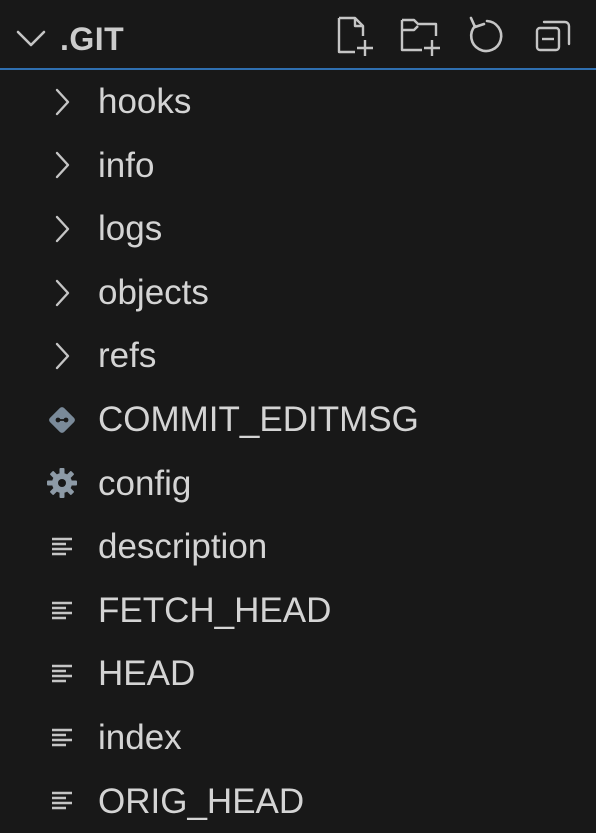 This screenshot has width=596, height=833. Describe the element at coordinates (298, 356) in the screenshot. I see `tree-folder-refs: refs` at that location.